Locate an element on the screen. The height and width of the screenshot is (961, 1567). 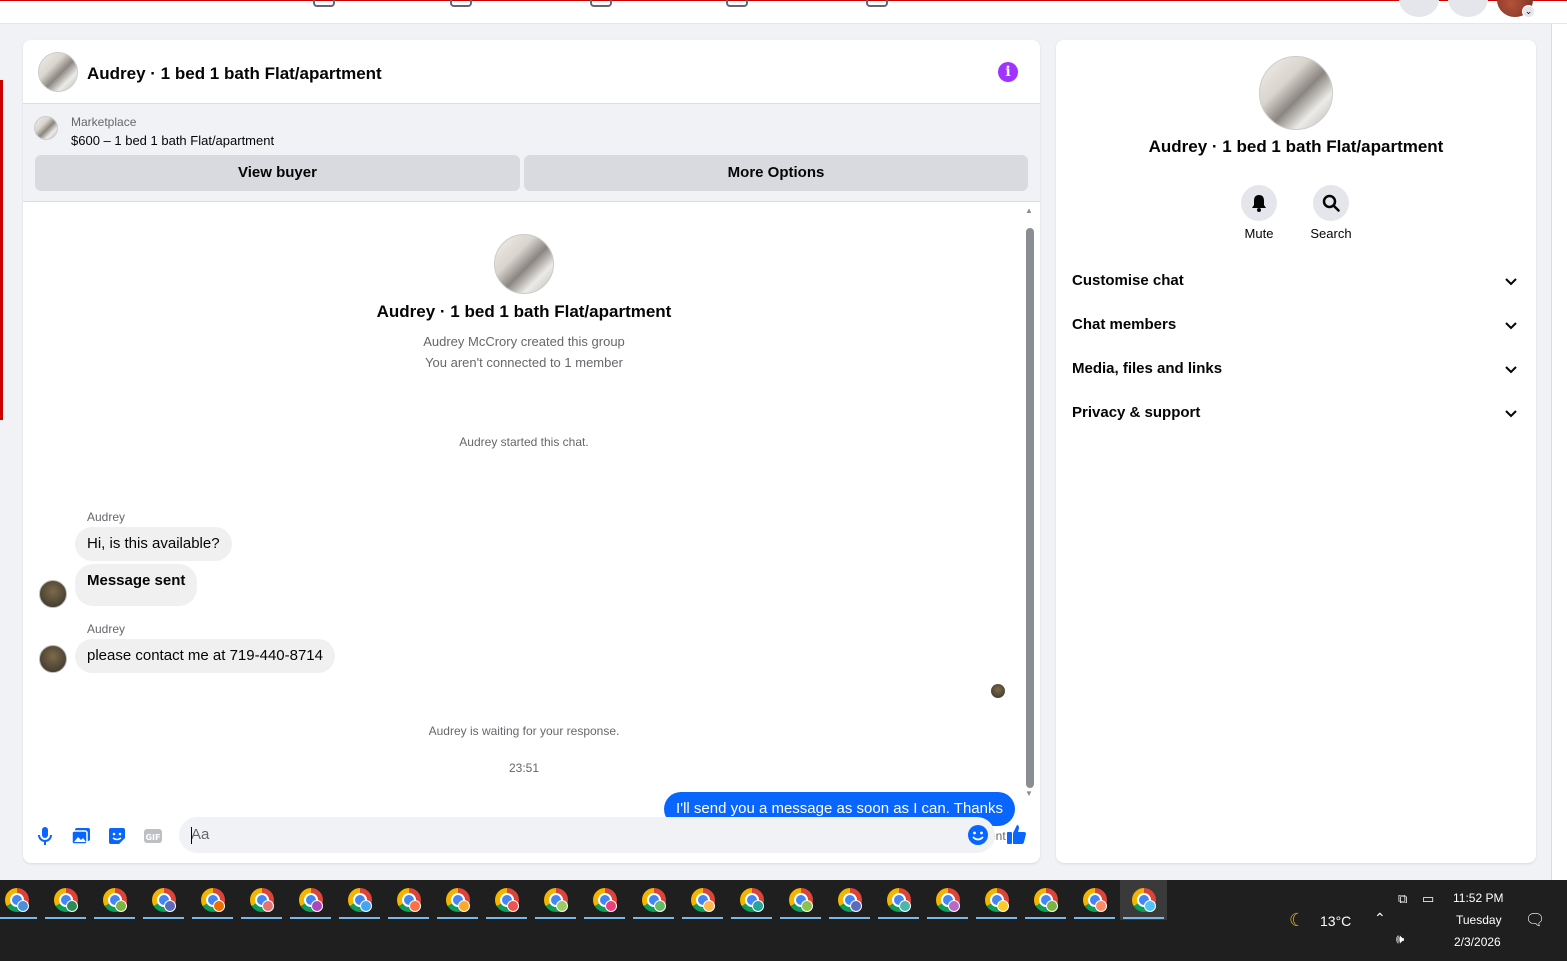
svg-text: GIF is located at coordinates (152, 837).